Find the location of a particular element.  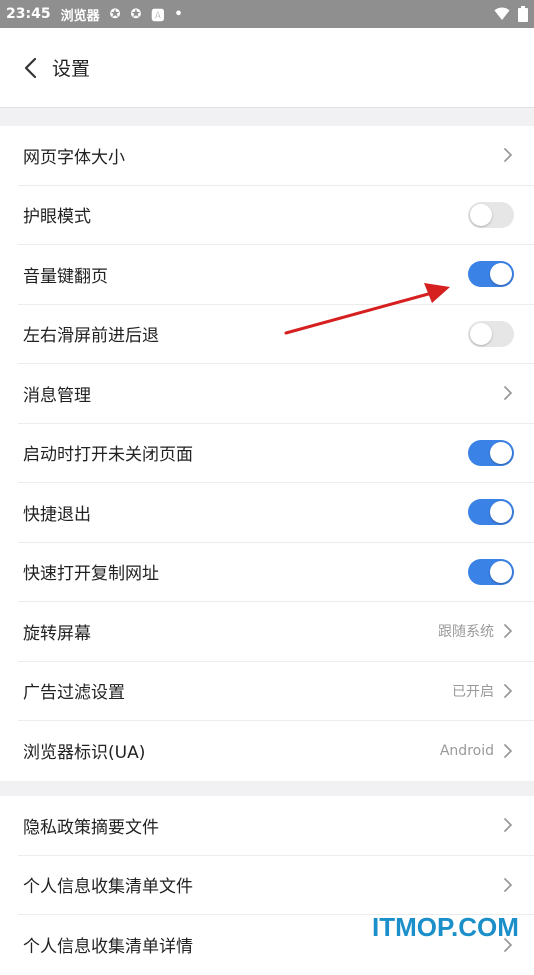

status-app-name: 浏览器 is located at coordinates (80, 16).